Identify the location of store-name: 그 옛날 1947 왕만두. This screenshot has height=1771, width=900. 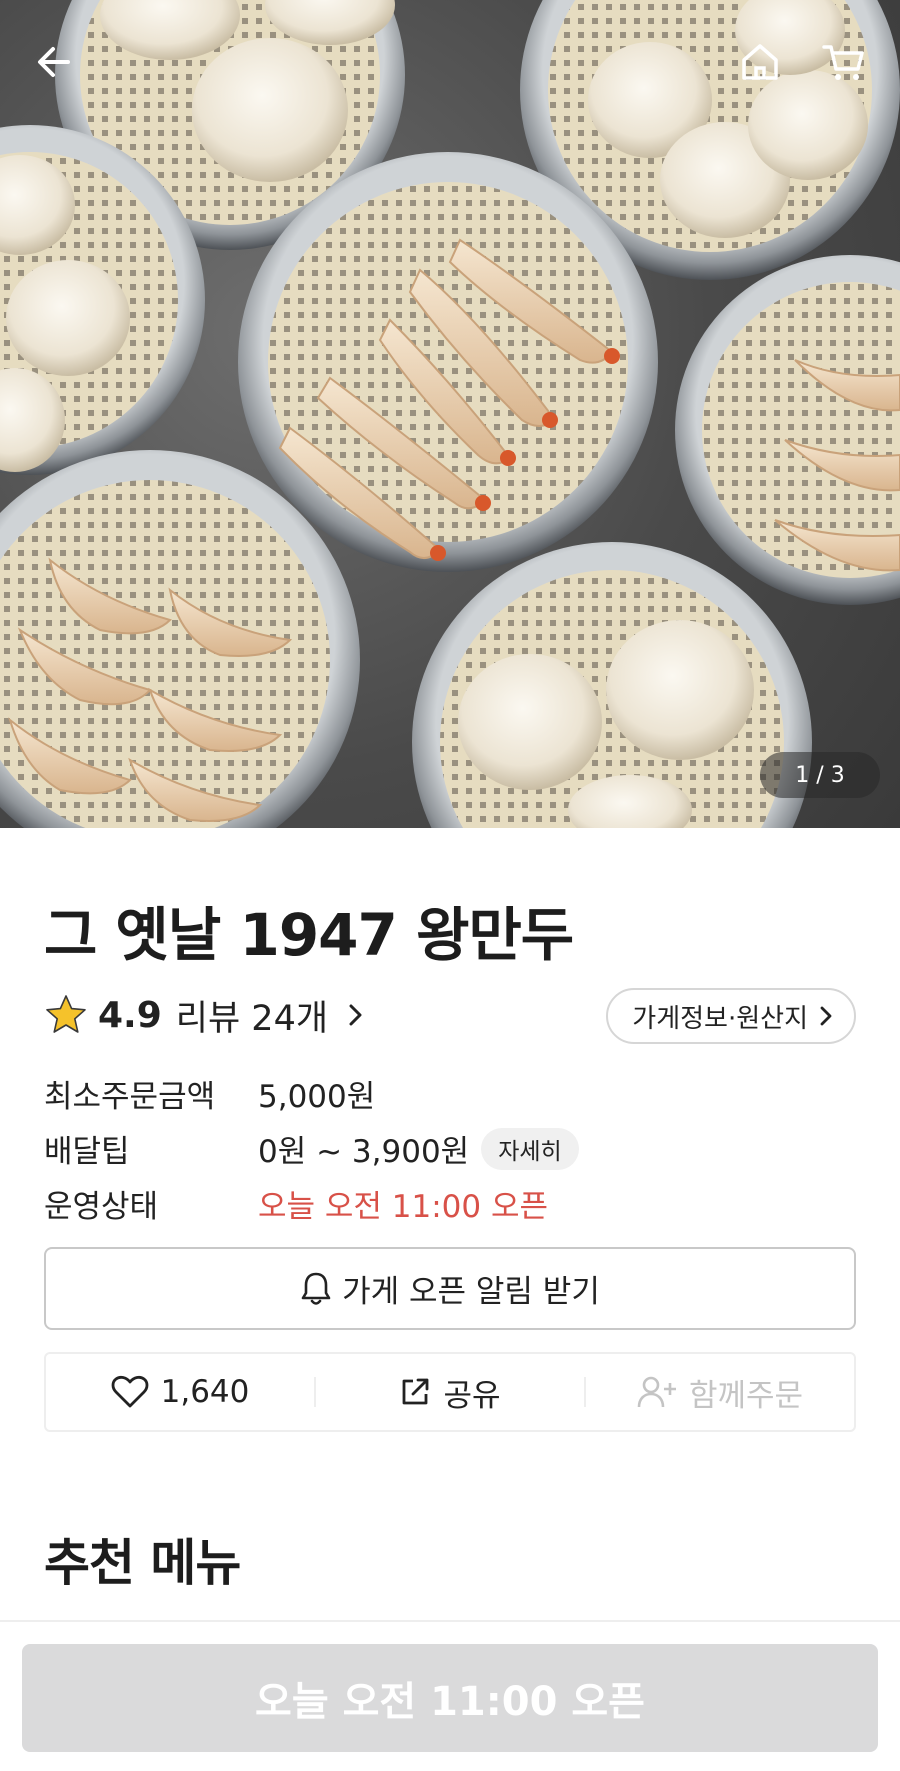
(309, 935).